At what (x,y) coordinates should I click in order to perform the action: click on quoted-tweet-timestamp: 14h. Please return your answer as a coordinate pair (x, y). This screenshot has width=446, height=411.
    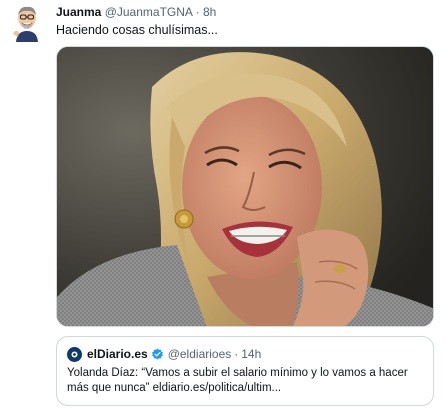
    Looking at the image, I should click on (251, 354).